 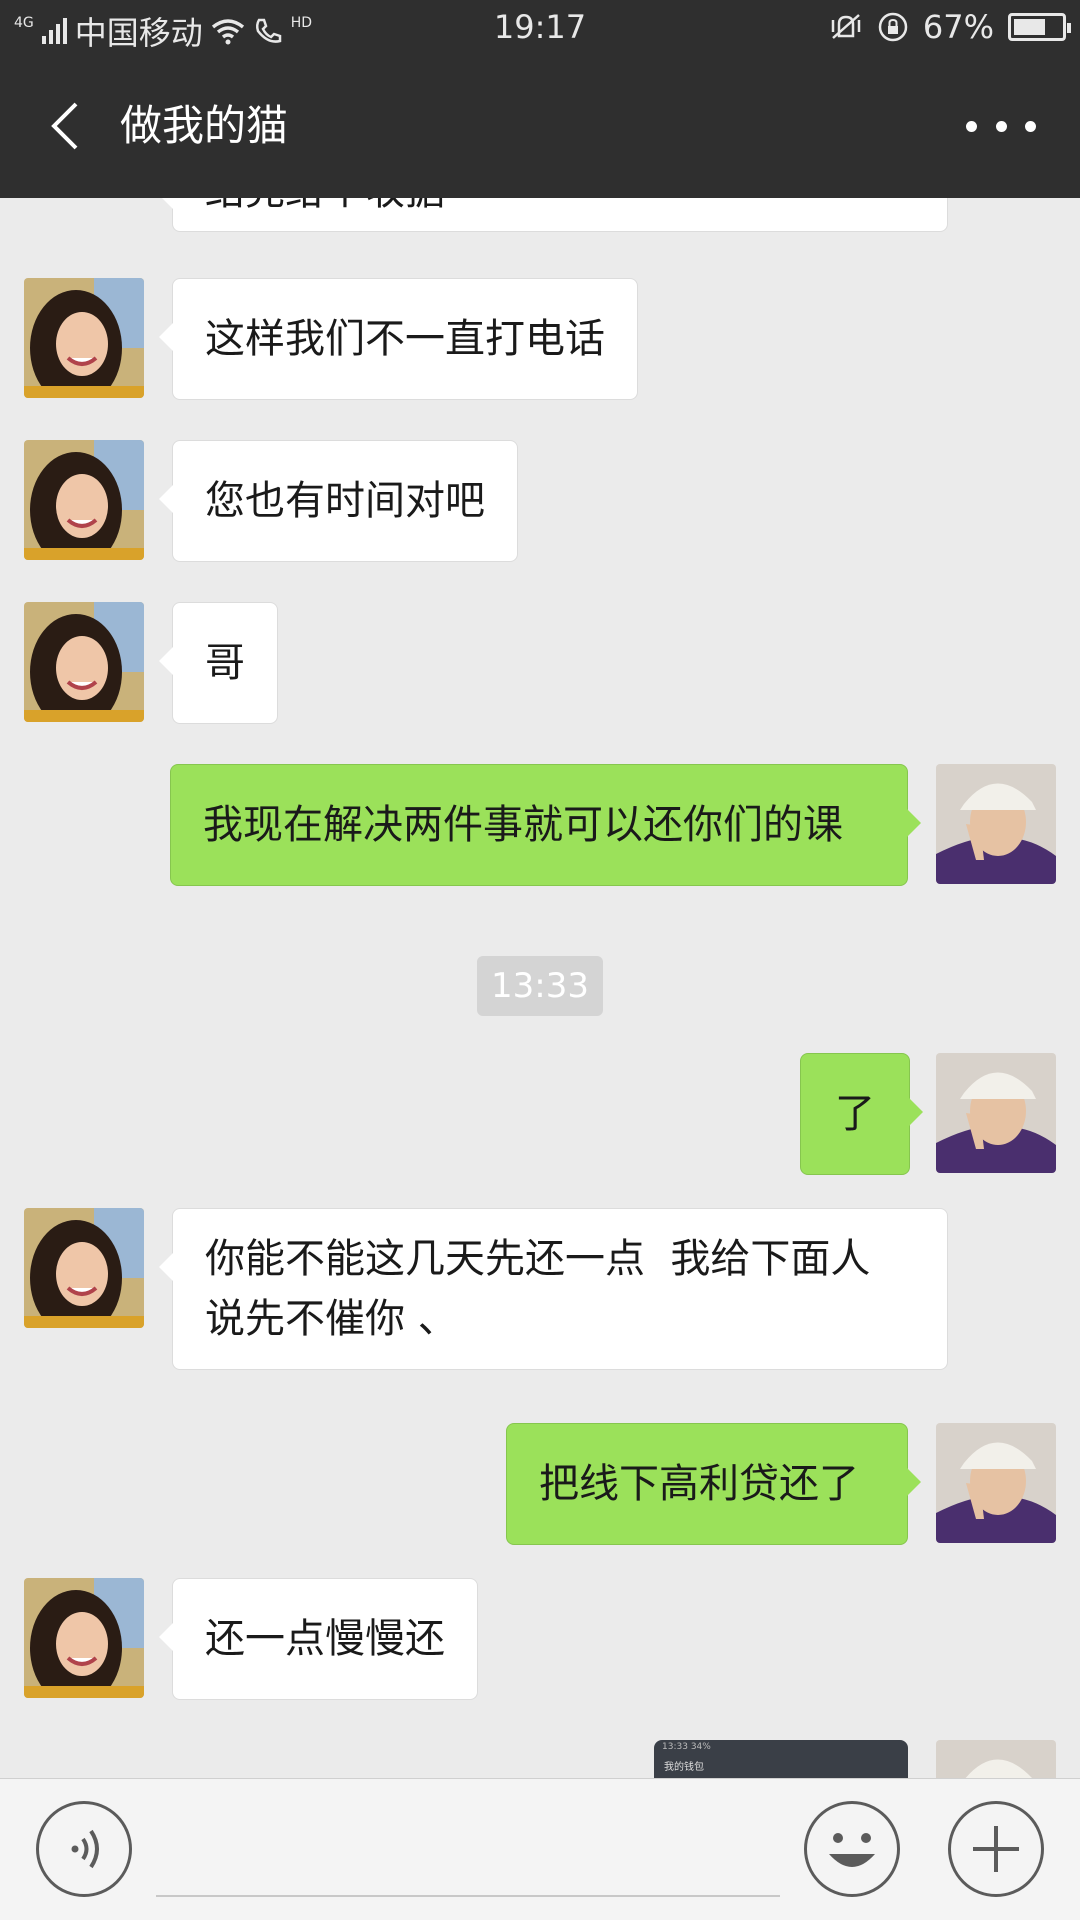 I want to click on incoming-message: 您也有时间对吧, so click(x=338, y=501).